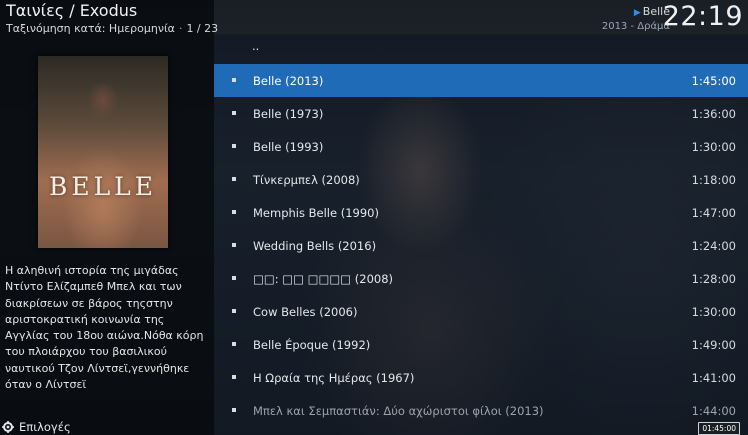  I want to click on sort-label: Ταξινόμηση κατά: Ημερομηνία, so click(90, 28).